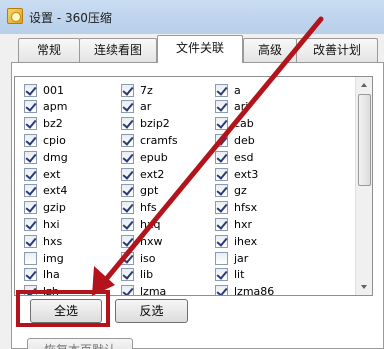 Image resolution: width=384 pixels, height=349 pixels. I want to click on file-type-checkbox-item: hfsx, so click(236, 208).